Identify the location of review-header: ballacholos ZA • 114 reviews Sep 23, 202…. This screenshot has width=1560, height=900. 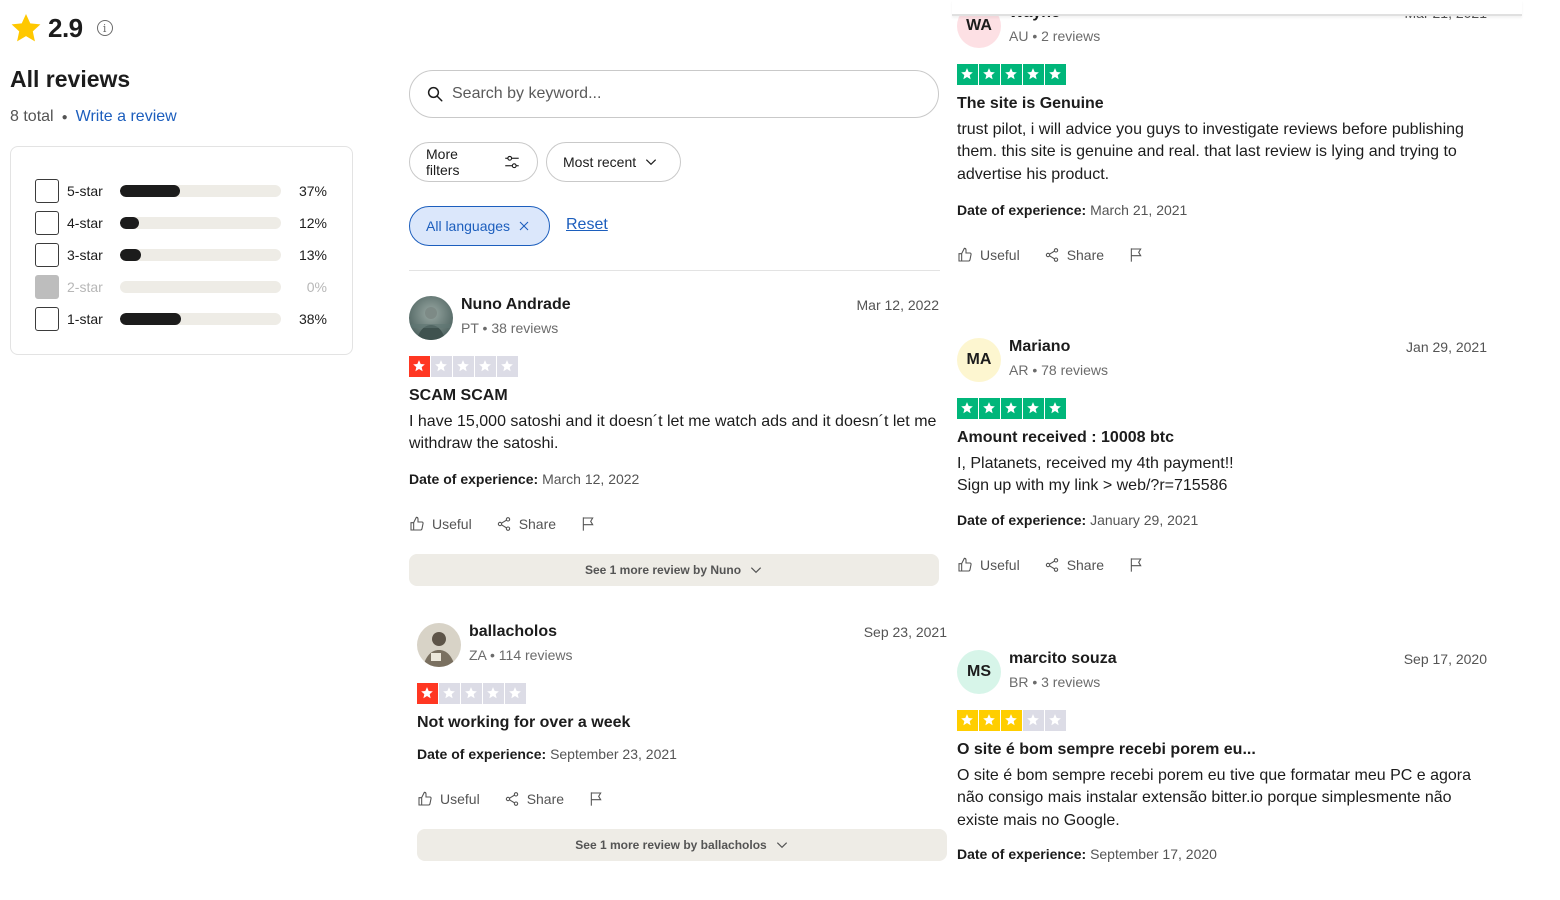
(682, 646).